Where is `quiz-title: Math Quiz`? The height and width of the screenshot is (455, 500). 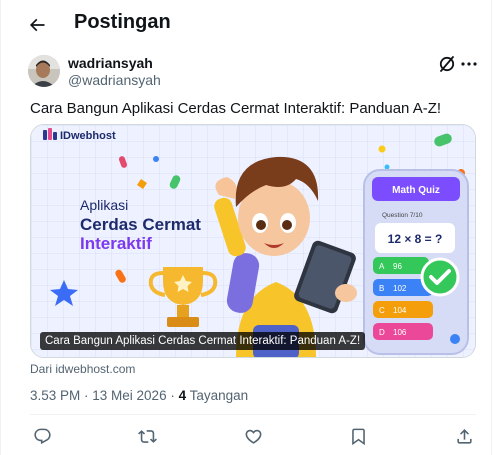 quiz-title: Math Quiz is located at coordinates (416, 190).